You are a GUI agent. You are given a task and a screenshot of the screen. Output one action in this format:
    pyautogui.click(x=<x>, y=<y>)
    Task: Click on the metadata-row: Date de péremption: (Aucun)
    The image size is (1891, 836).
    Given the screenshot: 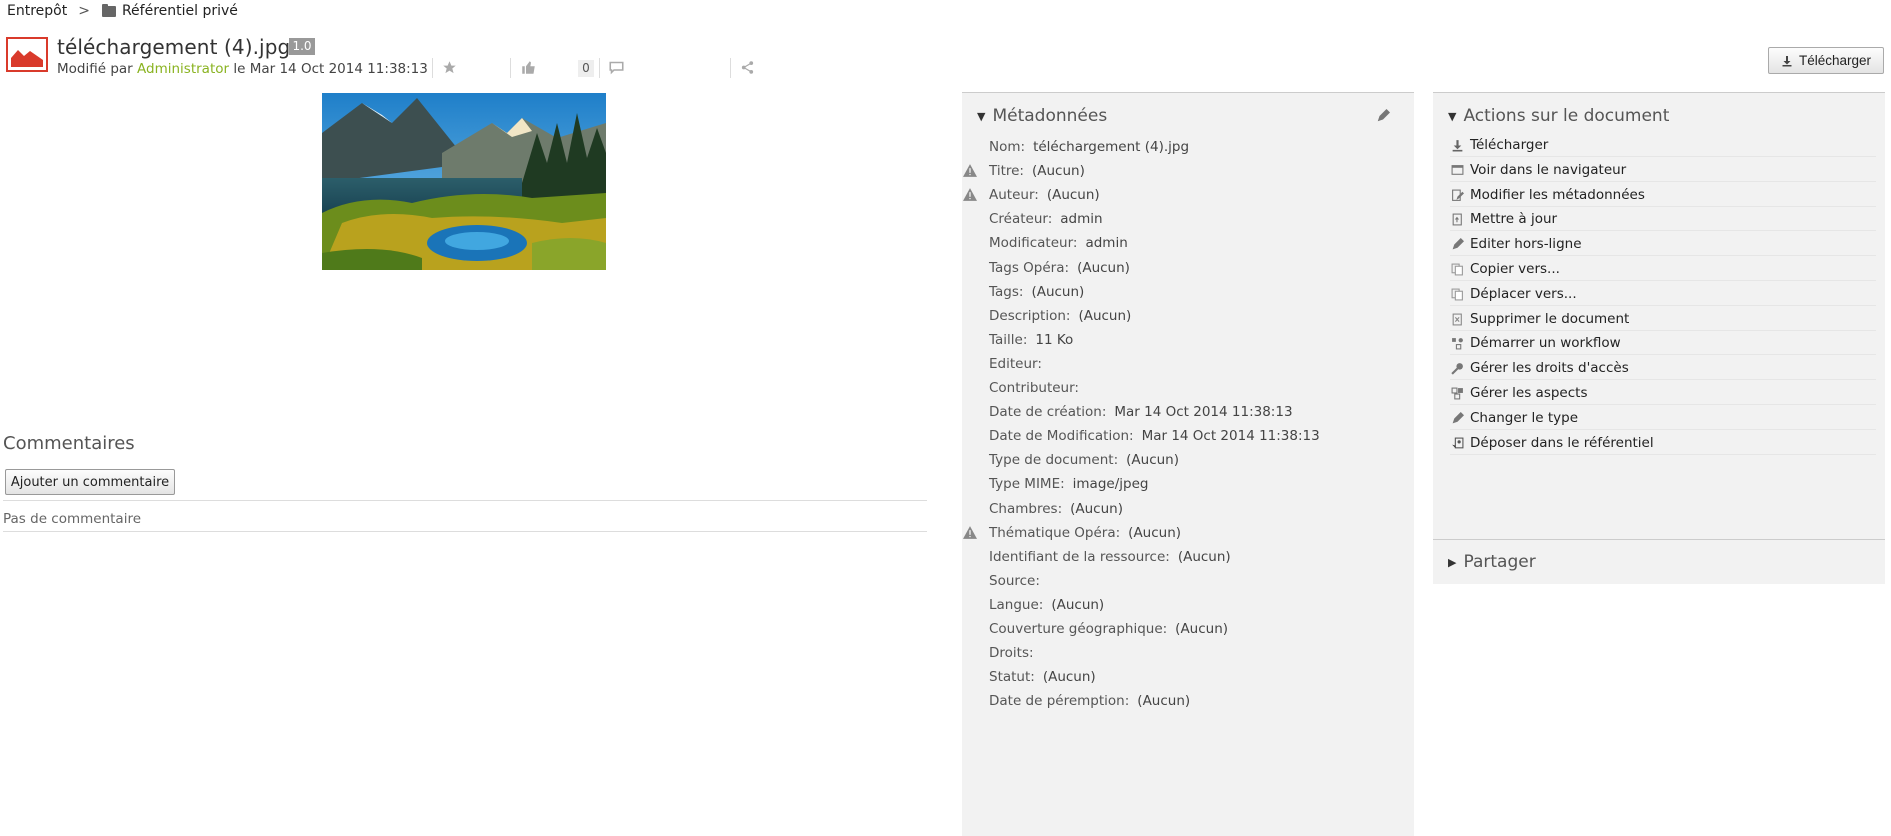 What is the action you would take?
    pyautogui.click(x=1089, y=701)
    